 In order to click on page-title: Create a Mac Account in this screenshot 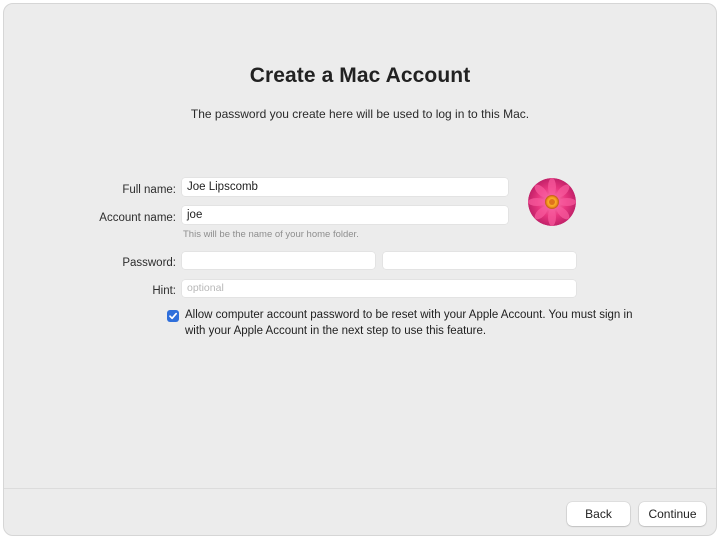, I will do `click(360, 75)`.